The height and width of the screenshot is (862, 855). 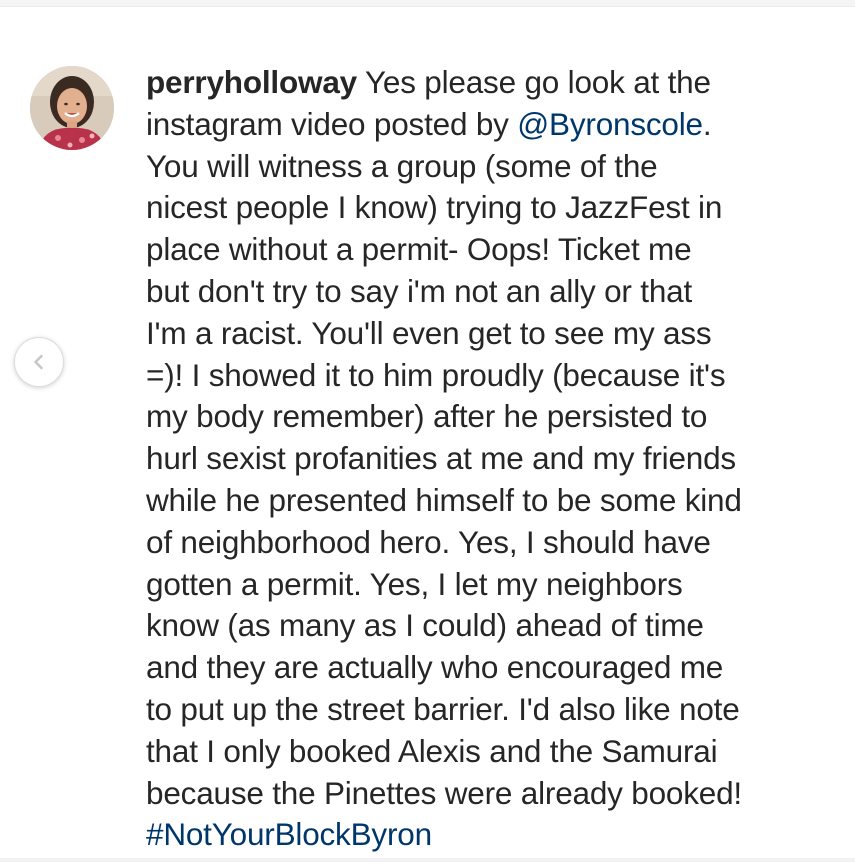 I want to click on bottom-divider, so click(x=427, y=860).